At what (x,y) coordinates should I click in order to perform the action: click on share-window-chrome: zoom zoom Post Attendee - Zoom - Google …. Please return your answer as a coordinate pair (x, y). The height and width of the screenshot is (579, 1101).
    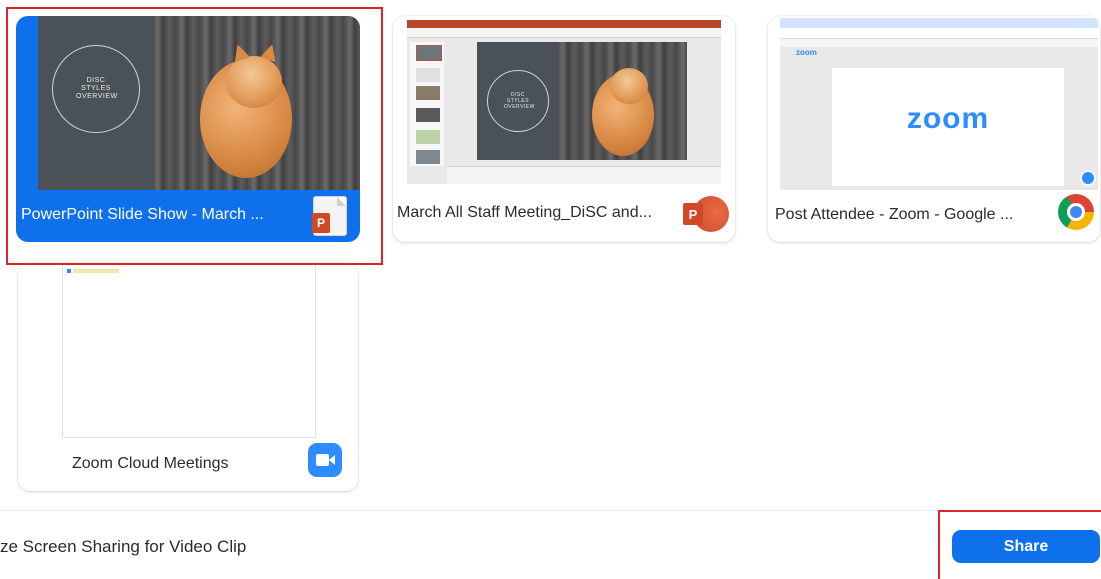
    Looking at the image, I should click on (934, 129).